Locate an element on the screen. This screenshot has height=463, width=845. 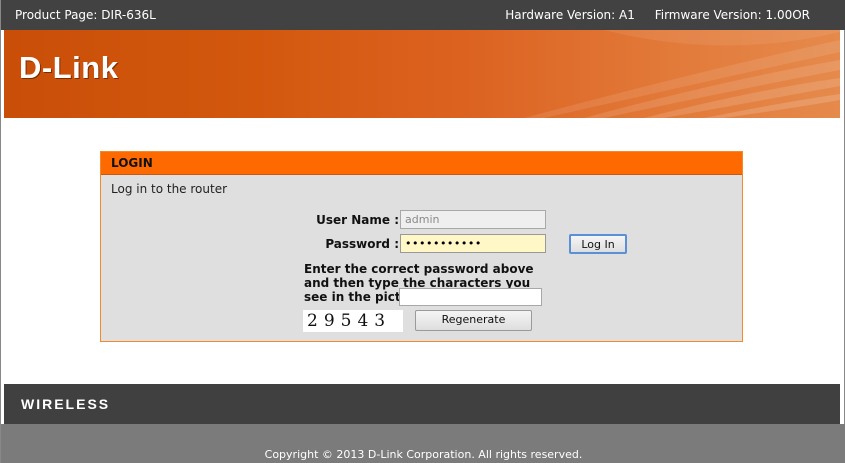
captcha-input is located at coordinates (470, 297).